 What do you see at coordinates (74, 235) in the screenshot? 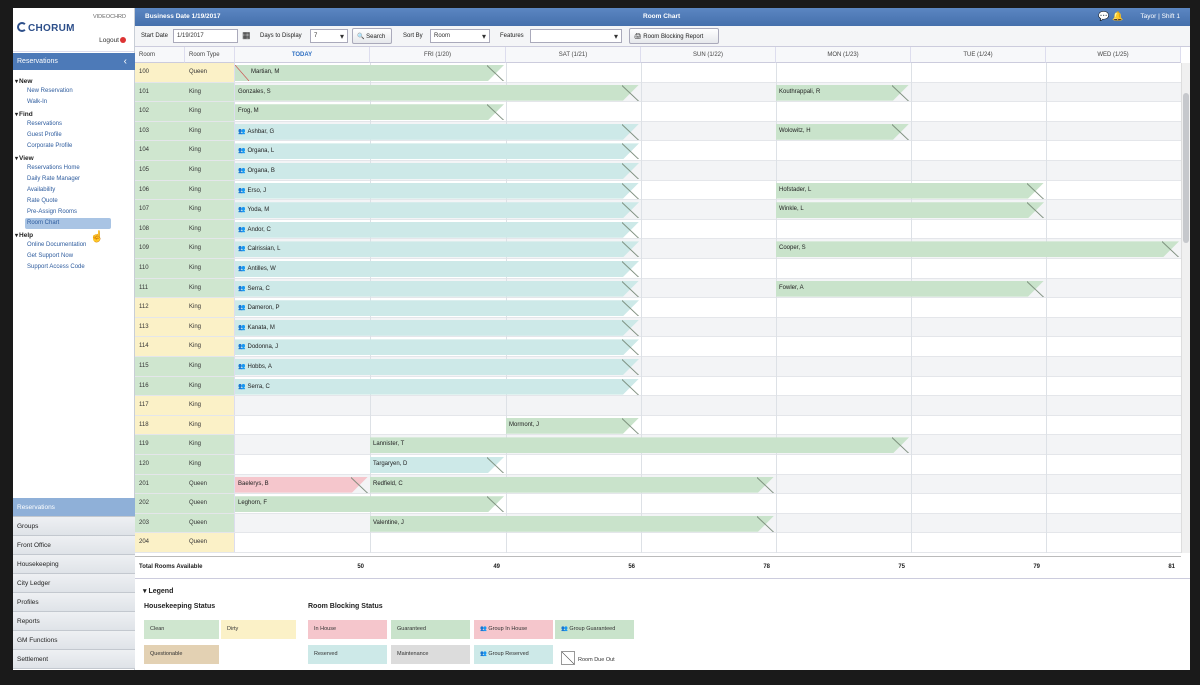
I see `menu-group-help: ▾Help` at bounding box center [74, 235].